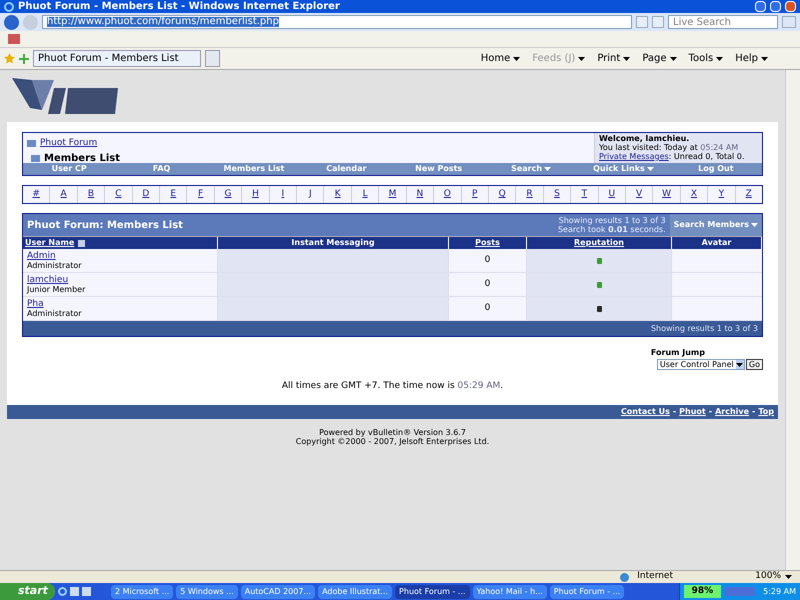  I want to click on letter-link: Y, so click(722, 194).